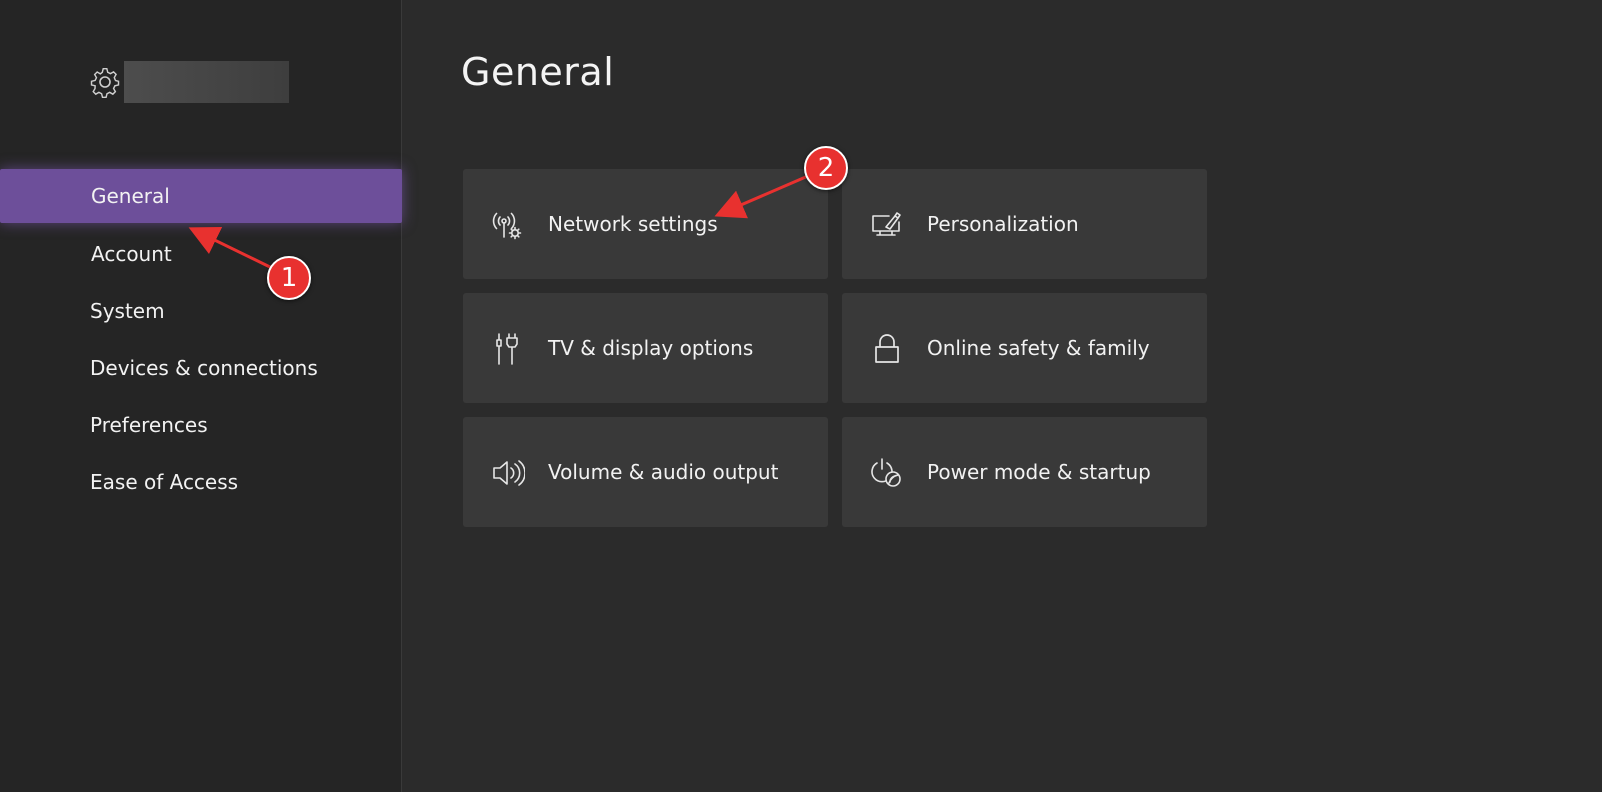 This screenshot has height=792, width=1602. I want to click on sidebar-item-general: General, so click(201, 196).